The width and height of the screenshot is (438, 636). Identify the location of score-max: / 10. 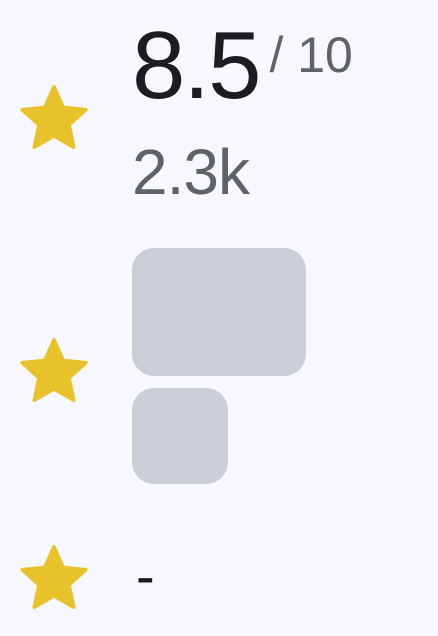
(311, 55).